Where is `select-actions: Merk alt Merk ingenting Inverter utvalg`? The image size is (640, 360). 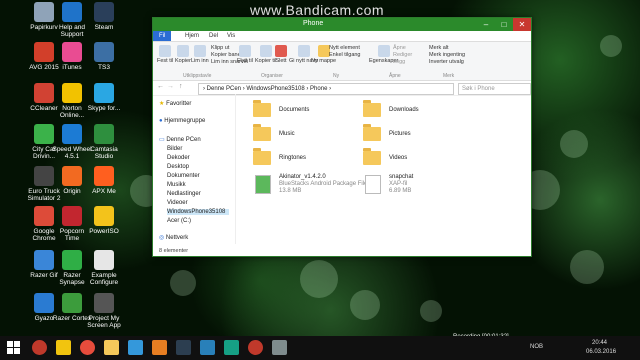 select-actions: Merk alt Merk ingenting Inverter utvalg is located at coordinates (447, 55).